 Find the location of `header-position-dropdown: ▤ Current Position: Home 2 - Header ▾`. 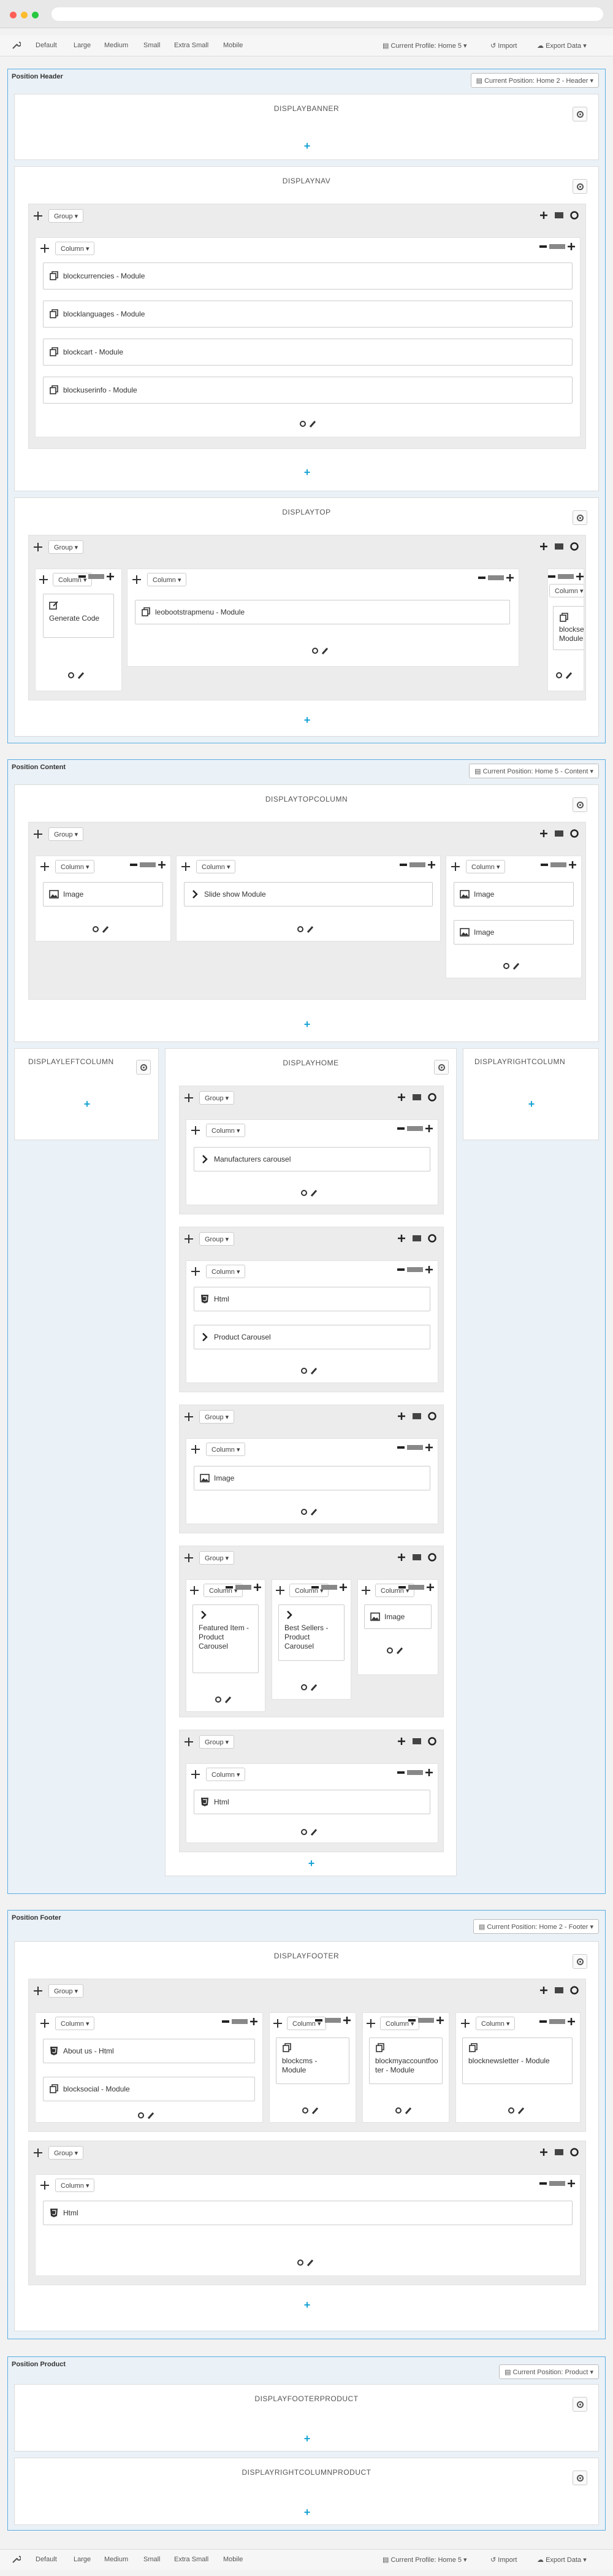

header-position-dropdown: ▤ Current Position: Home 2 - Header ▾ is located at coordinates (534, 80).